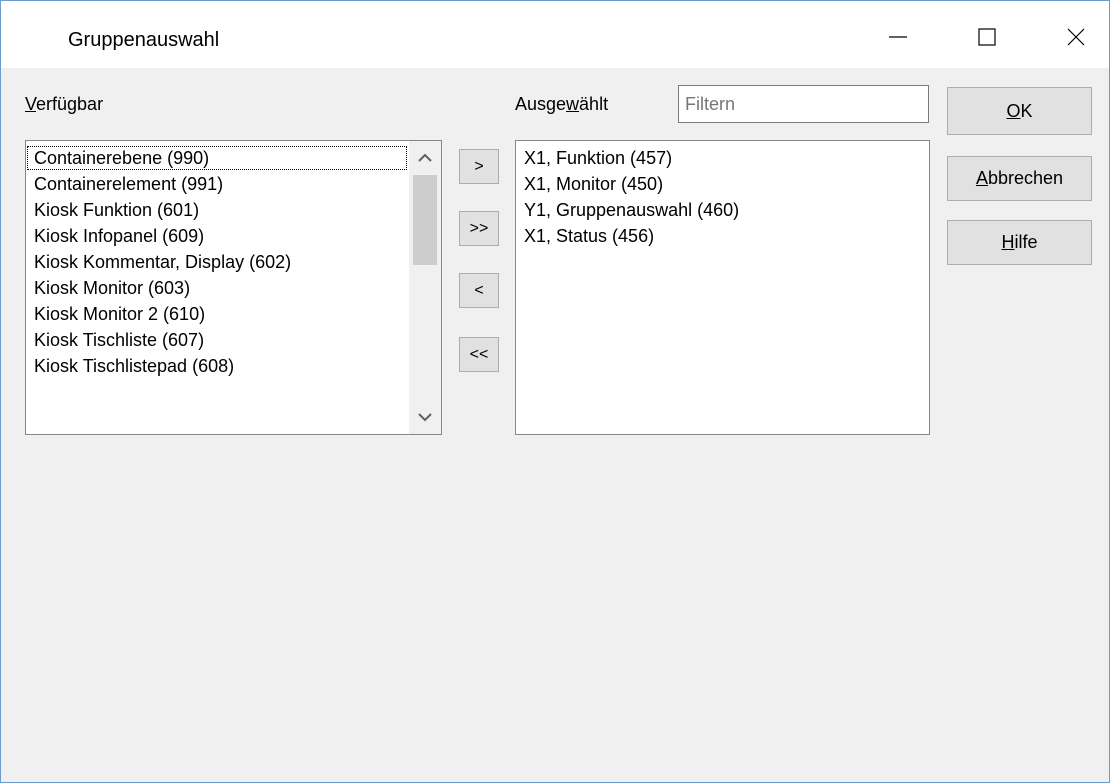 The height and width of the screenshot is (784, 1112). Describe the element at coordinates (479, 354) in the screenshot. I see `remove-all-button: <<` at that location.